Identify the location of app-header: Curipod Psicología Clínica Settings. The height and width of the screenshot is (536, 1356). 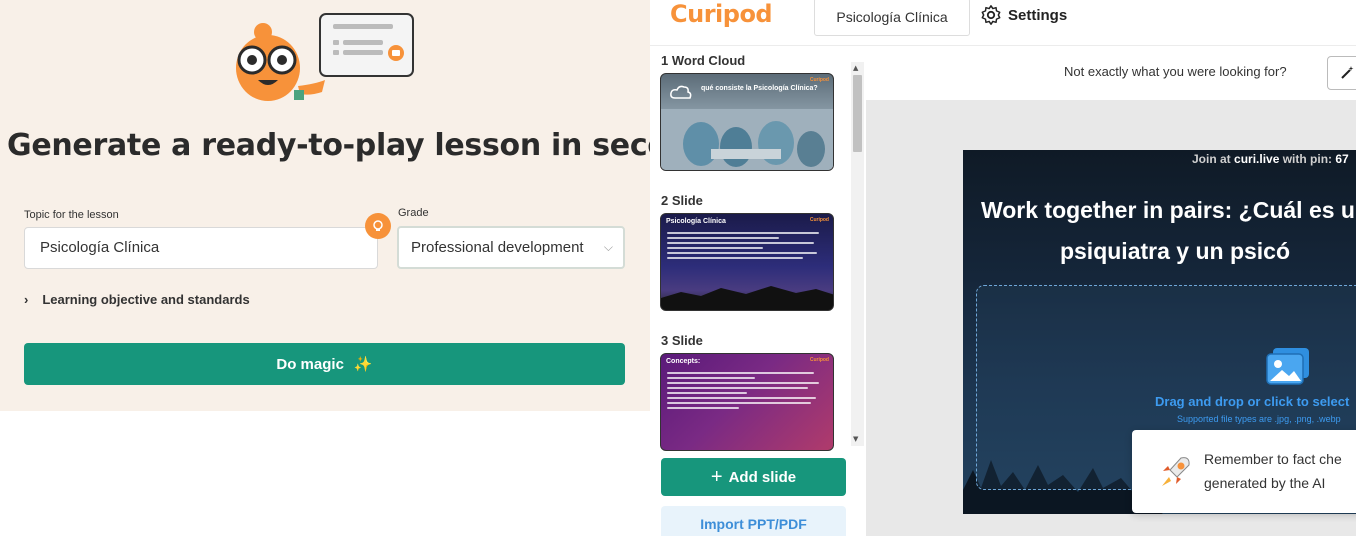
(1003, 23).